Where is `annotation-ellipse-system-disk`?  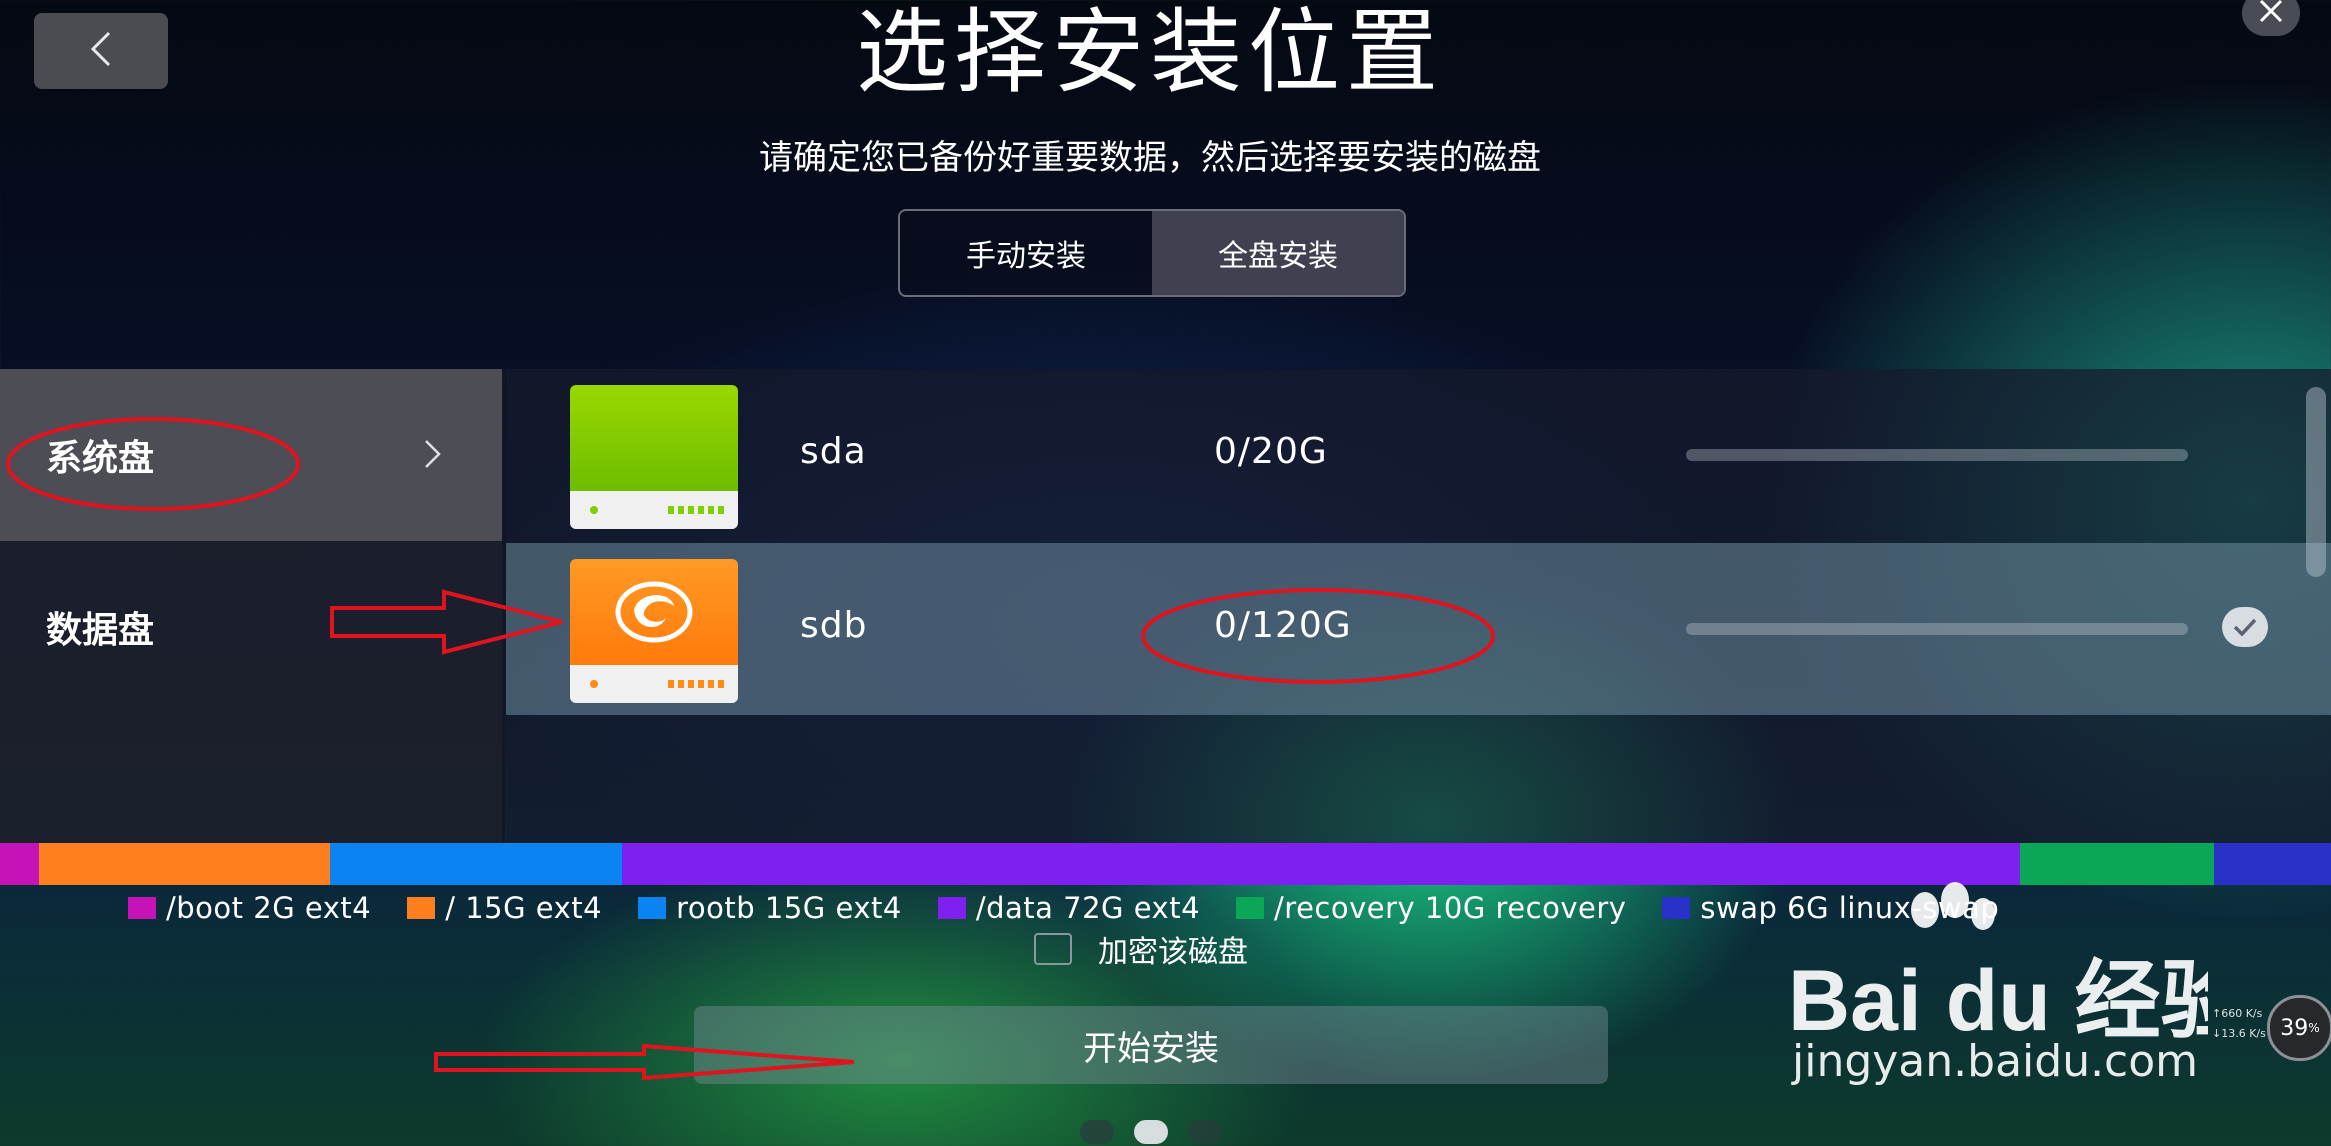
annotation-ellipse-system-disk is located at coordinates (153, 464).